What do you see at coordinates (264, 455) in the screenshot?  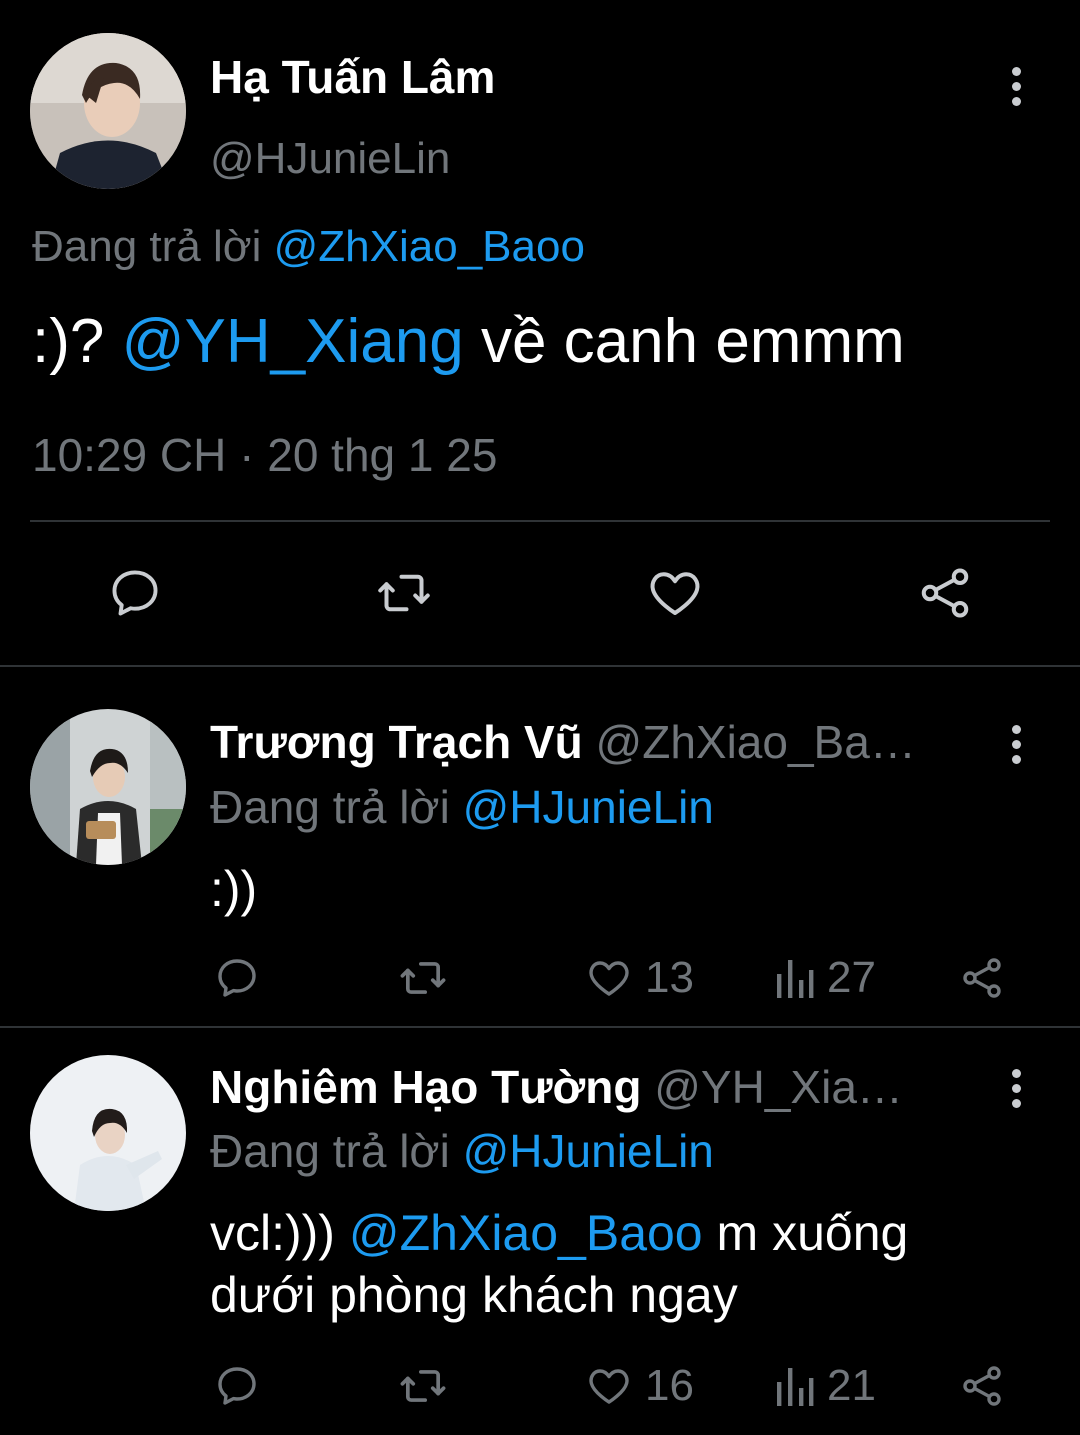 I see `tweet-timestamp: 10:29 CH · 20 thg 1 25` at bounding box center [264, 455].